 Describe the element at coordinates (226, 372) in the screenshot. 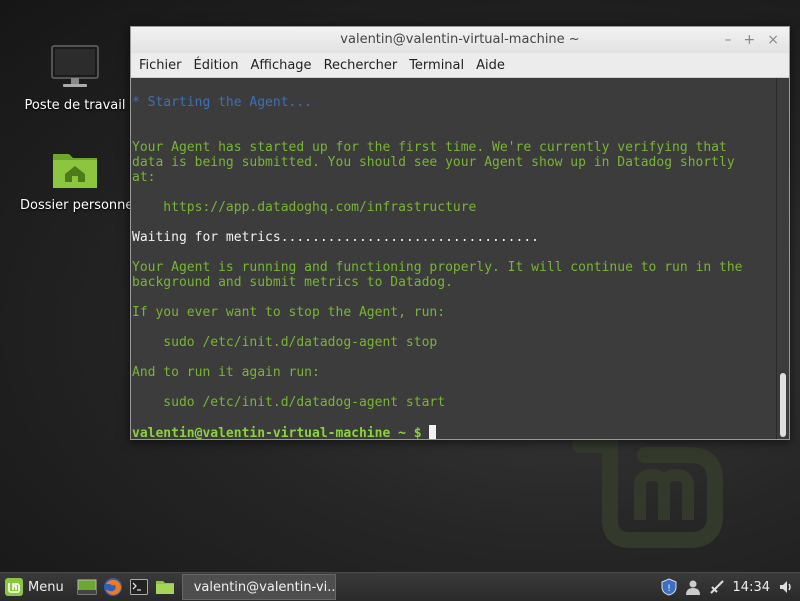

I see `terminal-line: And to run it again run:` at that location.